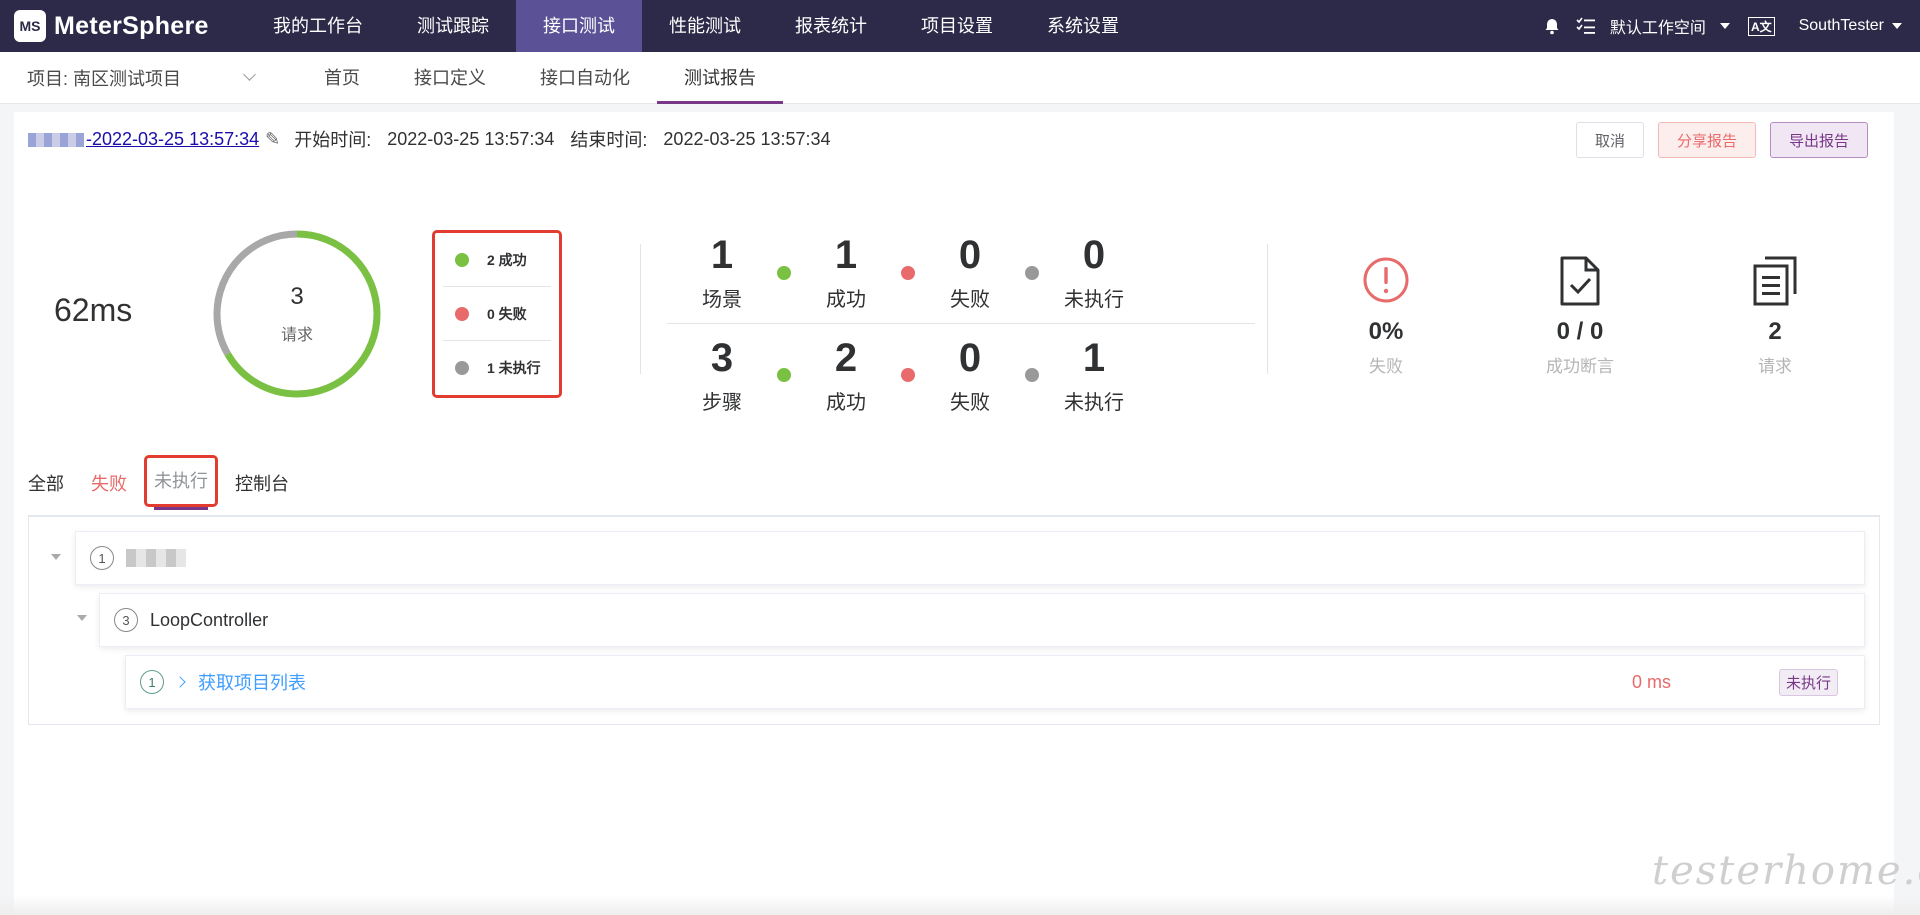 The image size is (1920, 915). I want to click on tab-unexecuted: 未执行, so click(181, 482).